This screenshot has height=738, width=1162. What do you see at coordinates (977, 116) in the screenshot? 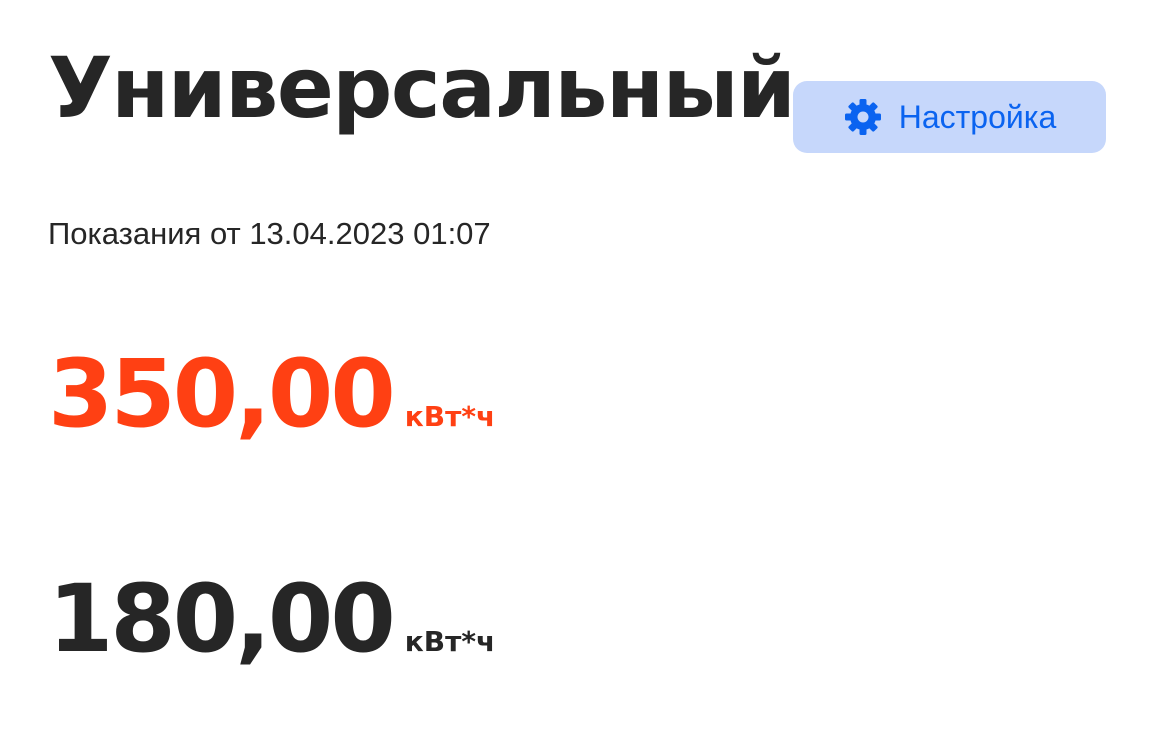
I see `settings-button-label: Настройка` at bounding box center [977, 116].